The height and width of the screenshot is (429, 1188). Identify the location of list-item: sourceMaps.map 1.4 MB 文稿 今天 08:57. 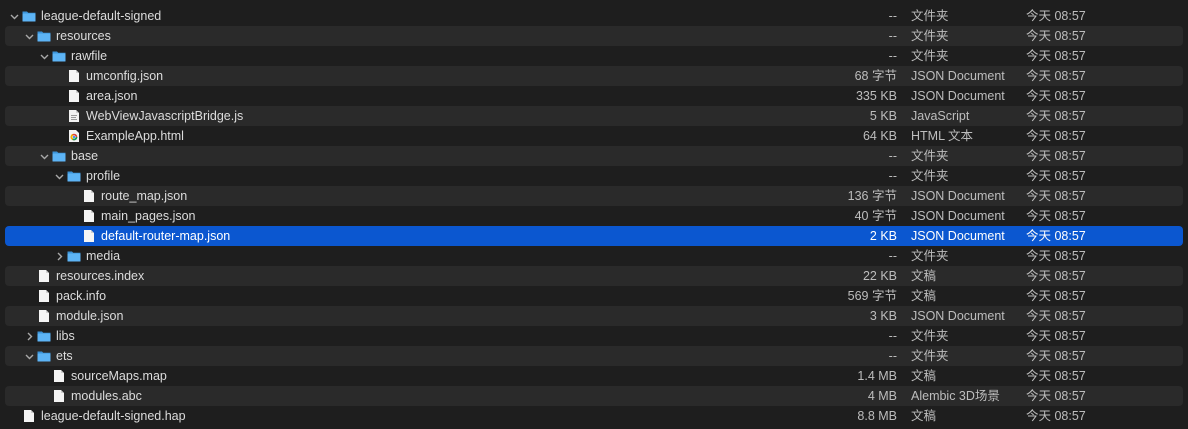
(594, 376).